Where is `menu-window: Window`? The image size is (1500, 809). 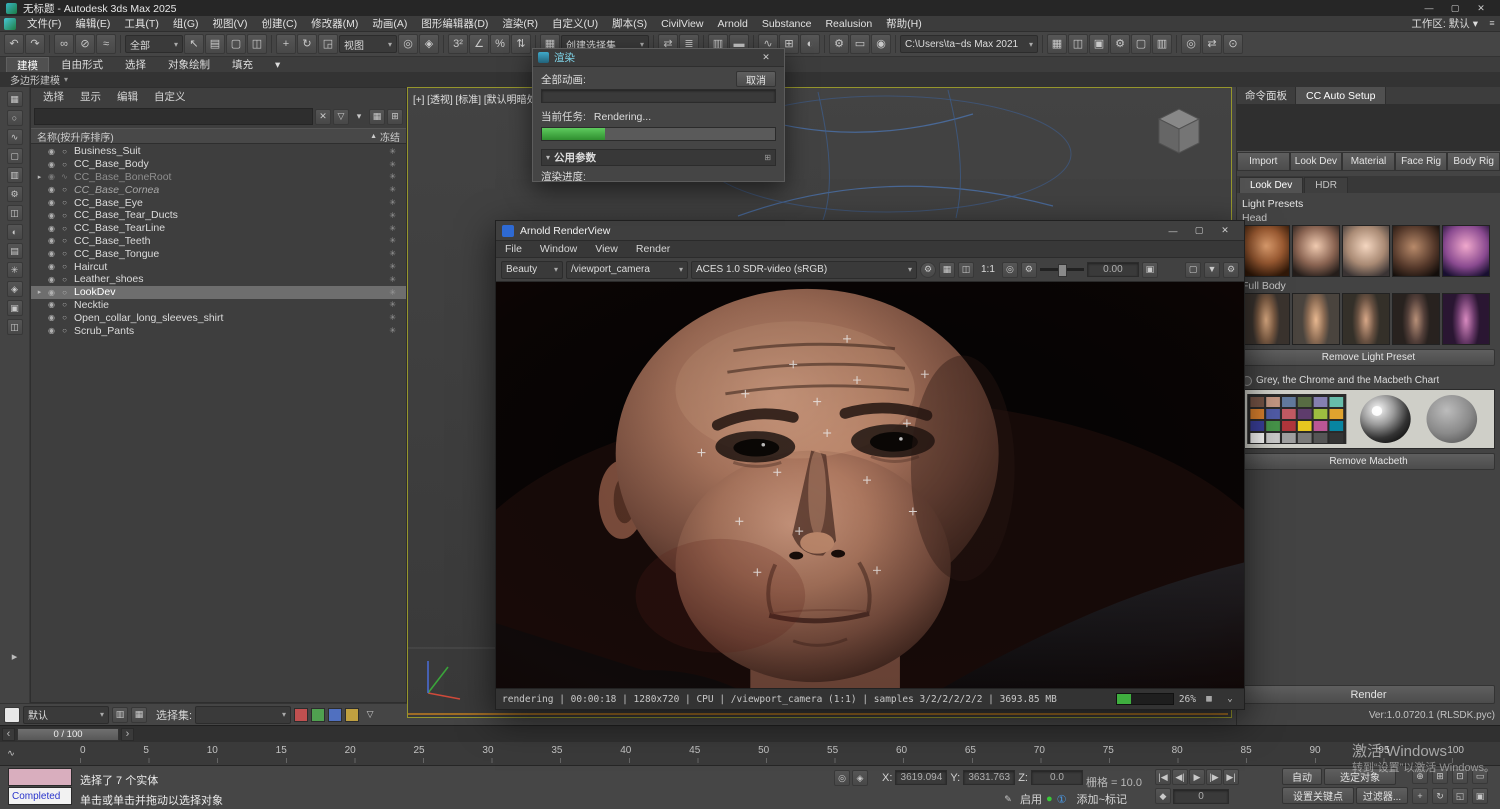
menu-window: Window is located at coordinates (558, 249).